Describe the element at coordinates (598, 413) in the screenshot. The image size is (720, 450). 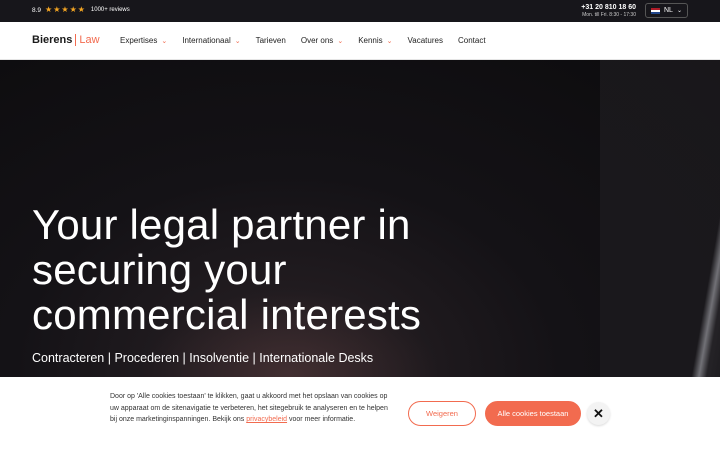
I see `close-icon: ✕` at that location.